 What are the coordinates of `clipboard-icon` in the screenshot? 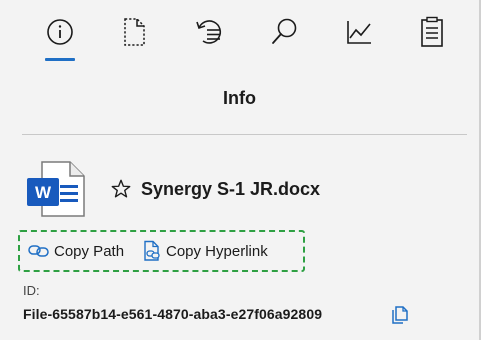 It's located at (432, 31).